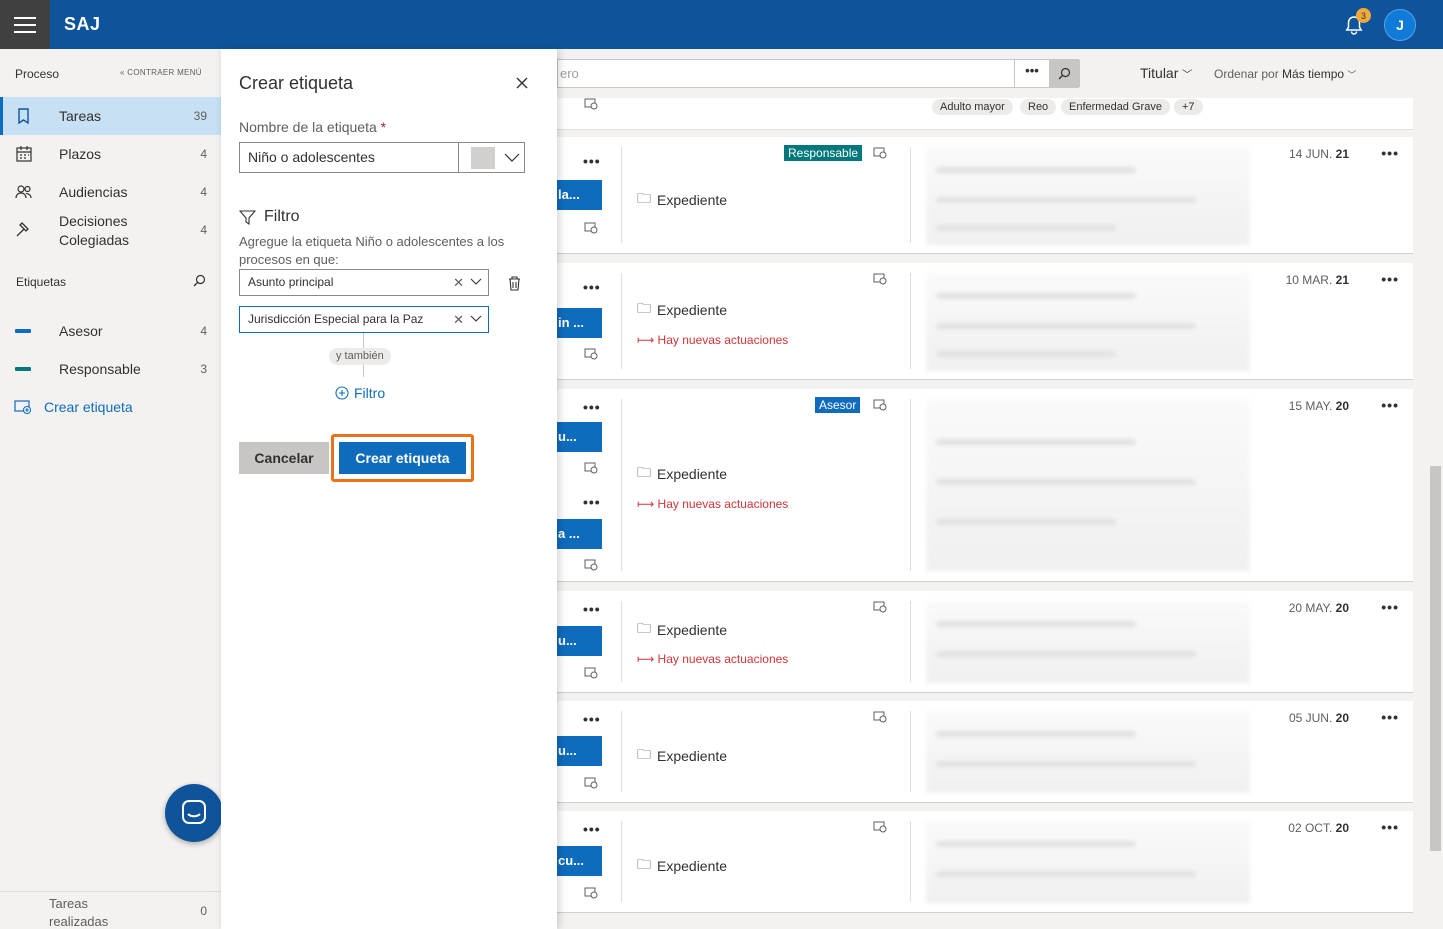 Image resolution: width=1443 pixels, height=929 pixels. I want to click on create-tag-button: Crear etiqueta, so click(402, 458).